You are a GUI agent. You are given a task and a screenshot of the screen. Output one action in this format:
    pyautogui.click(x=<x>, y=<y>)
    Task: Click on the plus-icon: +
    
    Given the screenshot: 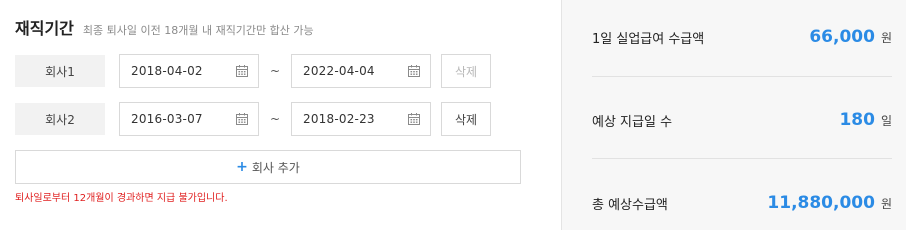 What is the action you would take?
    pyautogui.click(x=242, y=167)
    